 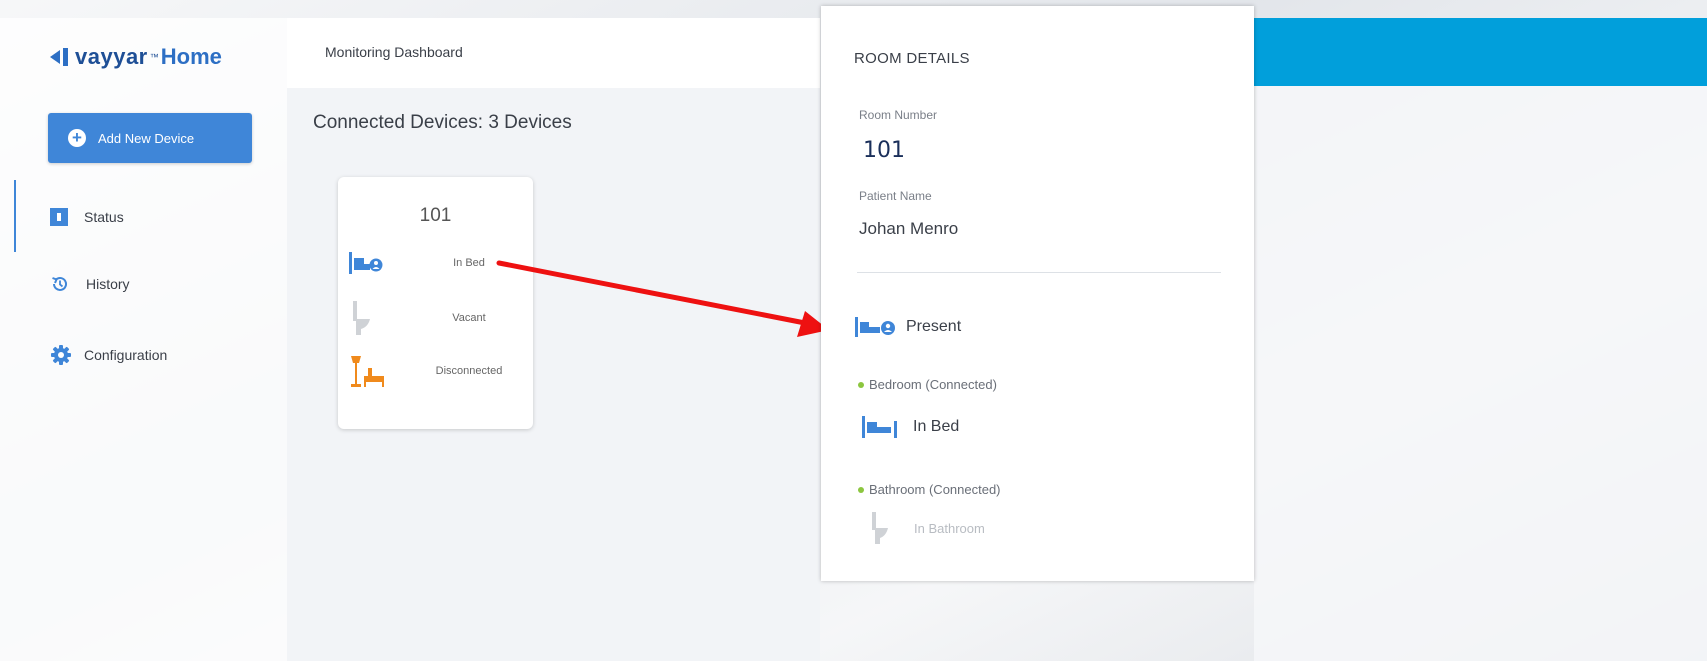 I want to click on device-room-number: 101, so click(x=435, y=215).